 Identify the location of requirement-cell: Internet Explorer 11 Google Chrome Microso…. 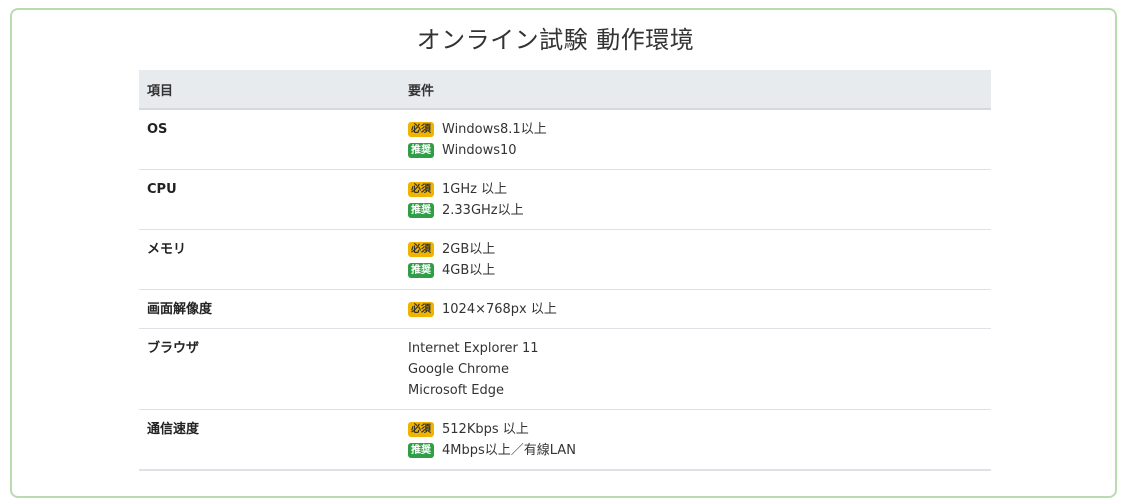
(695, 369).